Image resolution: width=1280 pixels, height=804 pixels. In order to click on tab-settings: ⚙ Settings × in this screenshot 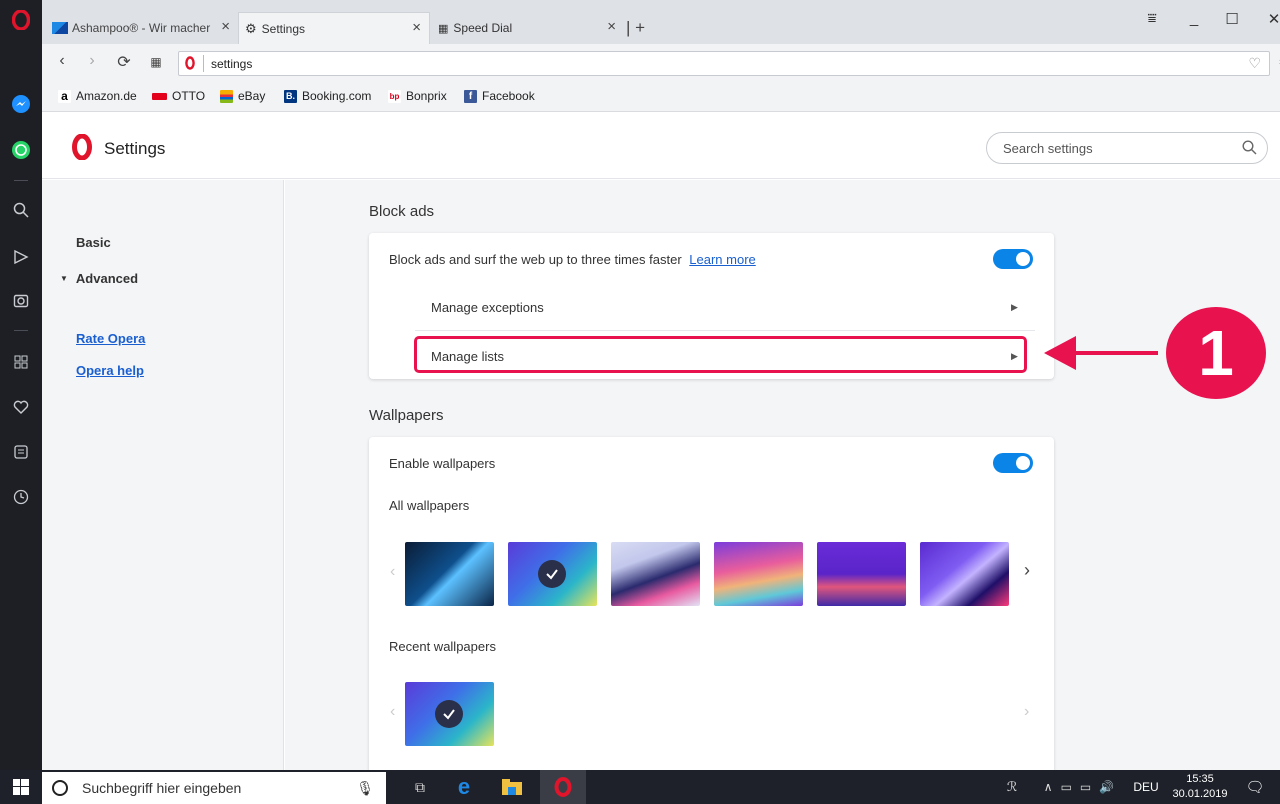, I will do `click(334, 28)`.